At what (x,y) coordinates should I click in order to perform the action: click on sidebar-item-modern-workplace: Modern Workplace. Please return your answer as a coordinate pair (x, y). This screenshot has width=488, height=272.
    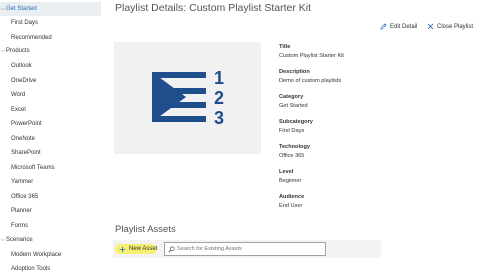
    Looking at the image, I should click on (50, 255).